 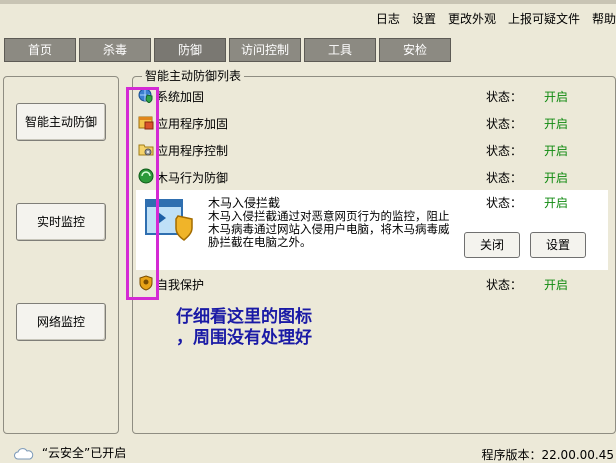 I want to click on row-label: 应用程序控制, so click(x=192, y=151).